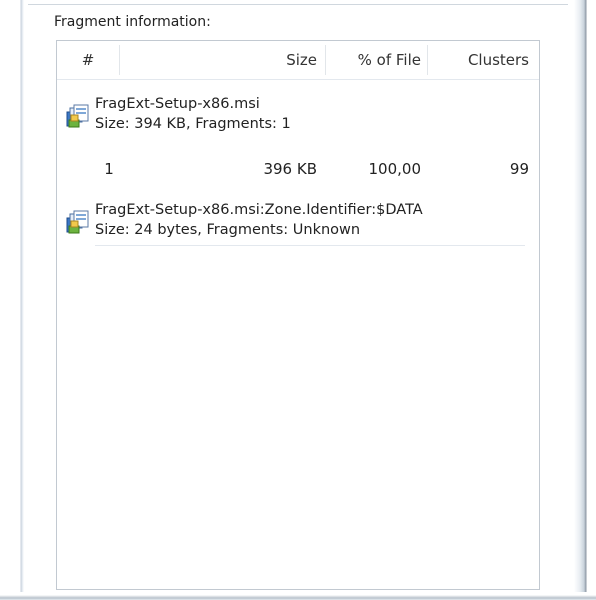 This screenshot has height=600, width=596. Describe the element at coordinates (14, 300) in the screenshot. I see `window-left-border` at that location.